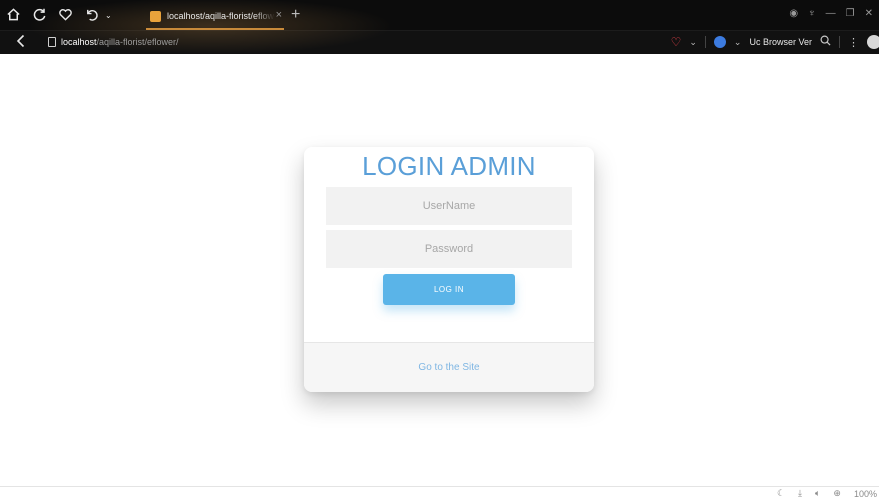 This screenshot has width=879, height=502. What do you see at coordinates (108, 16) in the screenshot?
I see `undo-dropdown-chevron-icon: ⌄` at bounding box center [108, 16].